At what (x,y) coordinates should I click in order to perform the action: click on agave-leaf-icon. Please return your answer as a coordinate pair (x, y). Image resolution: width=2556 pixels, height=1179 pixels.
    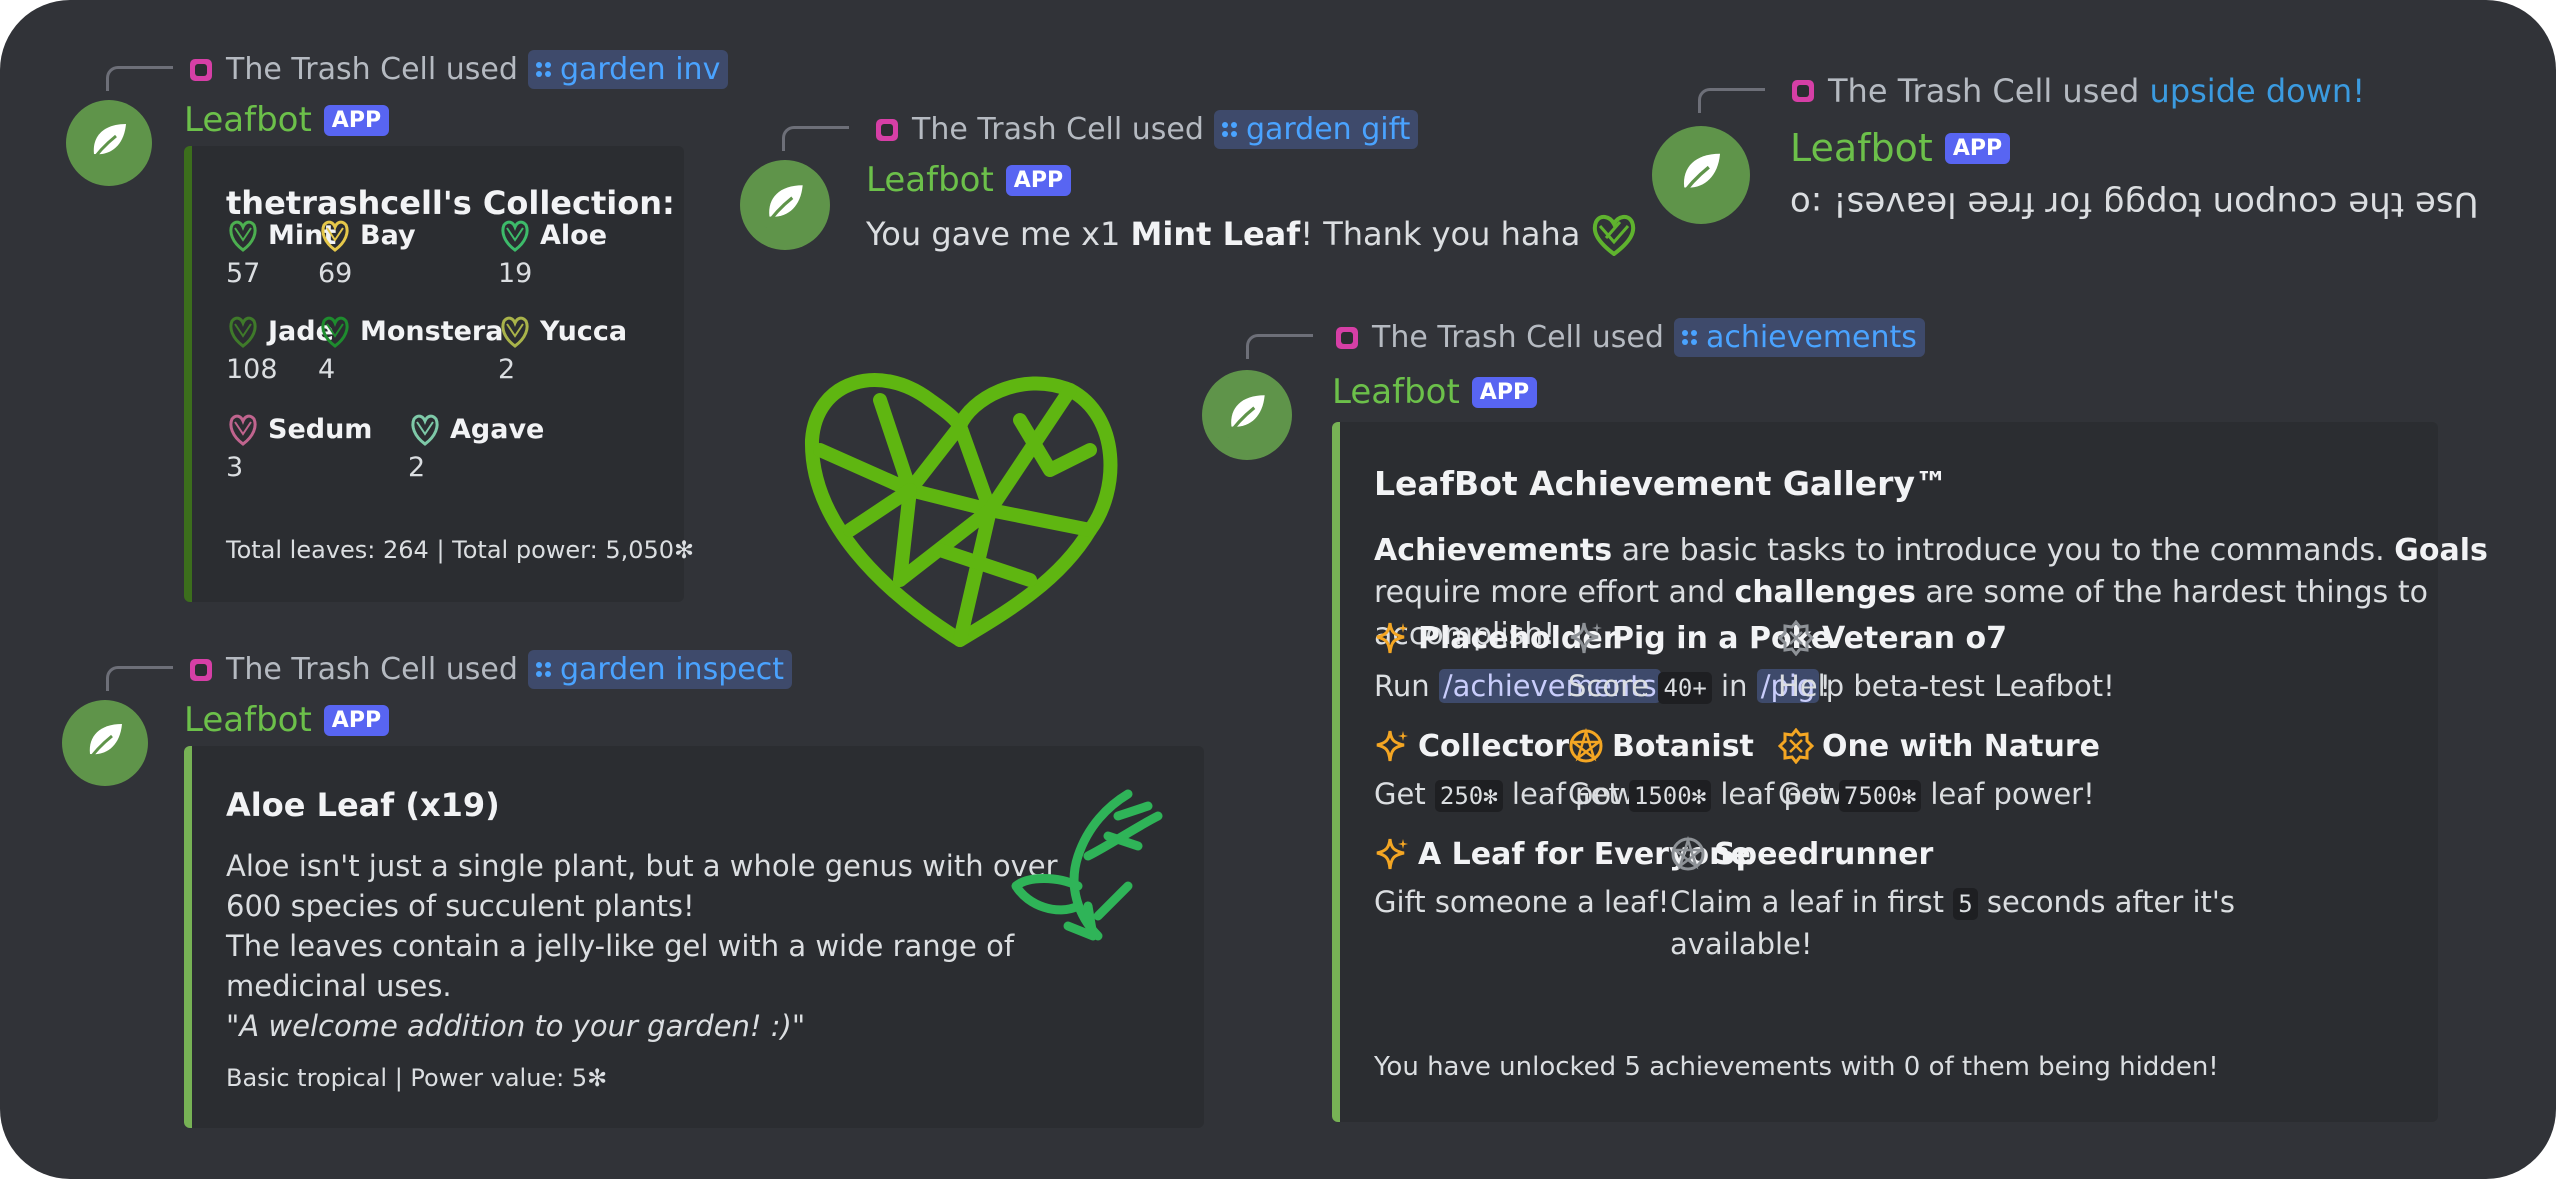
    Looking at the image, I should click on (425, 430).